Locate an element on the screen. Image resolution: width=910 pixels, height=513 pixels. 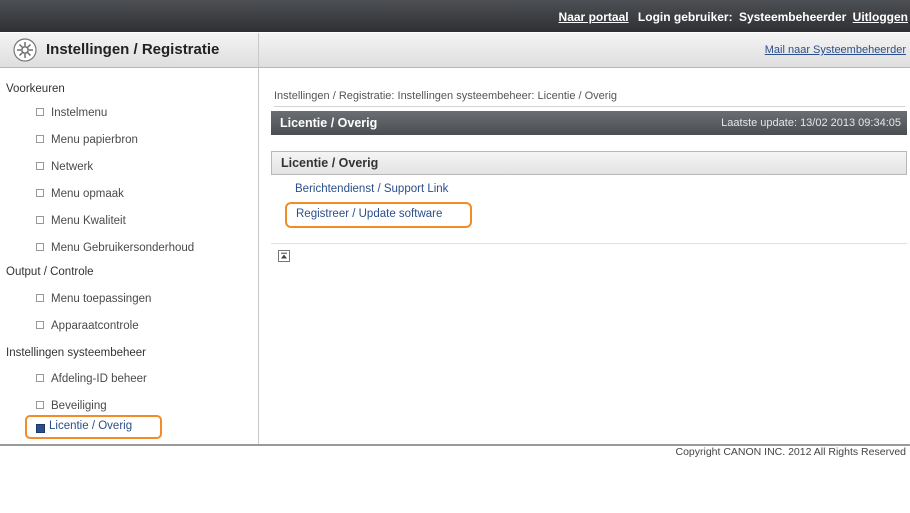
link-label: Registreer / Update software is located at coordinates (369, 214).